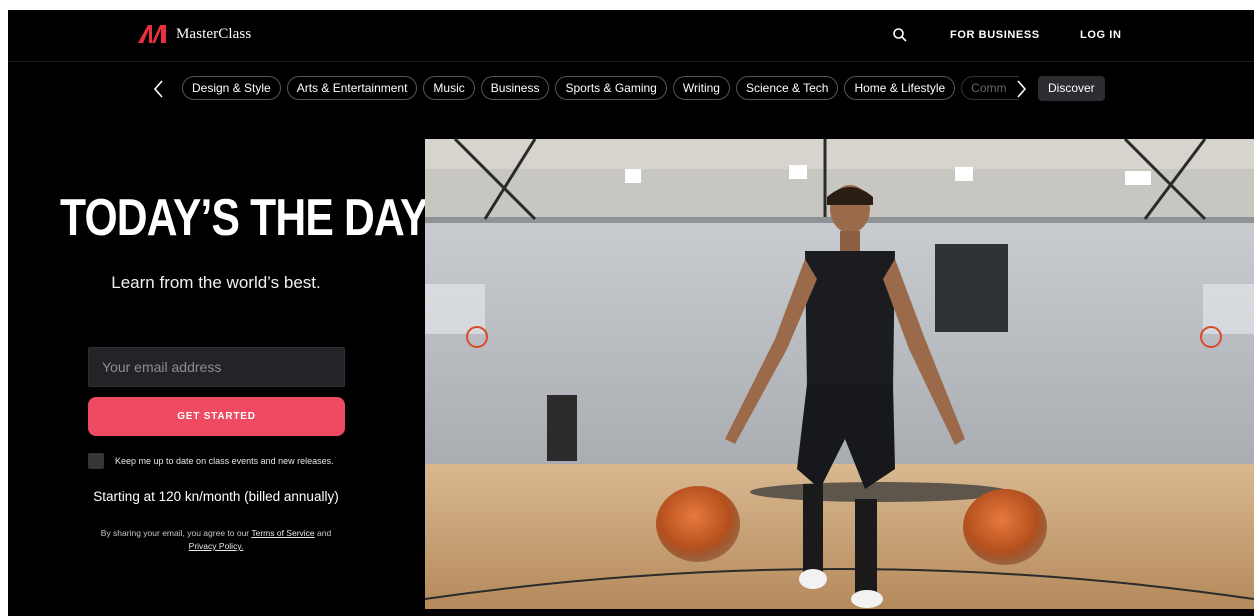  Describe the element at coordinates (324, 533) in the screenshot. I see `legal-and: and` at that location.